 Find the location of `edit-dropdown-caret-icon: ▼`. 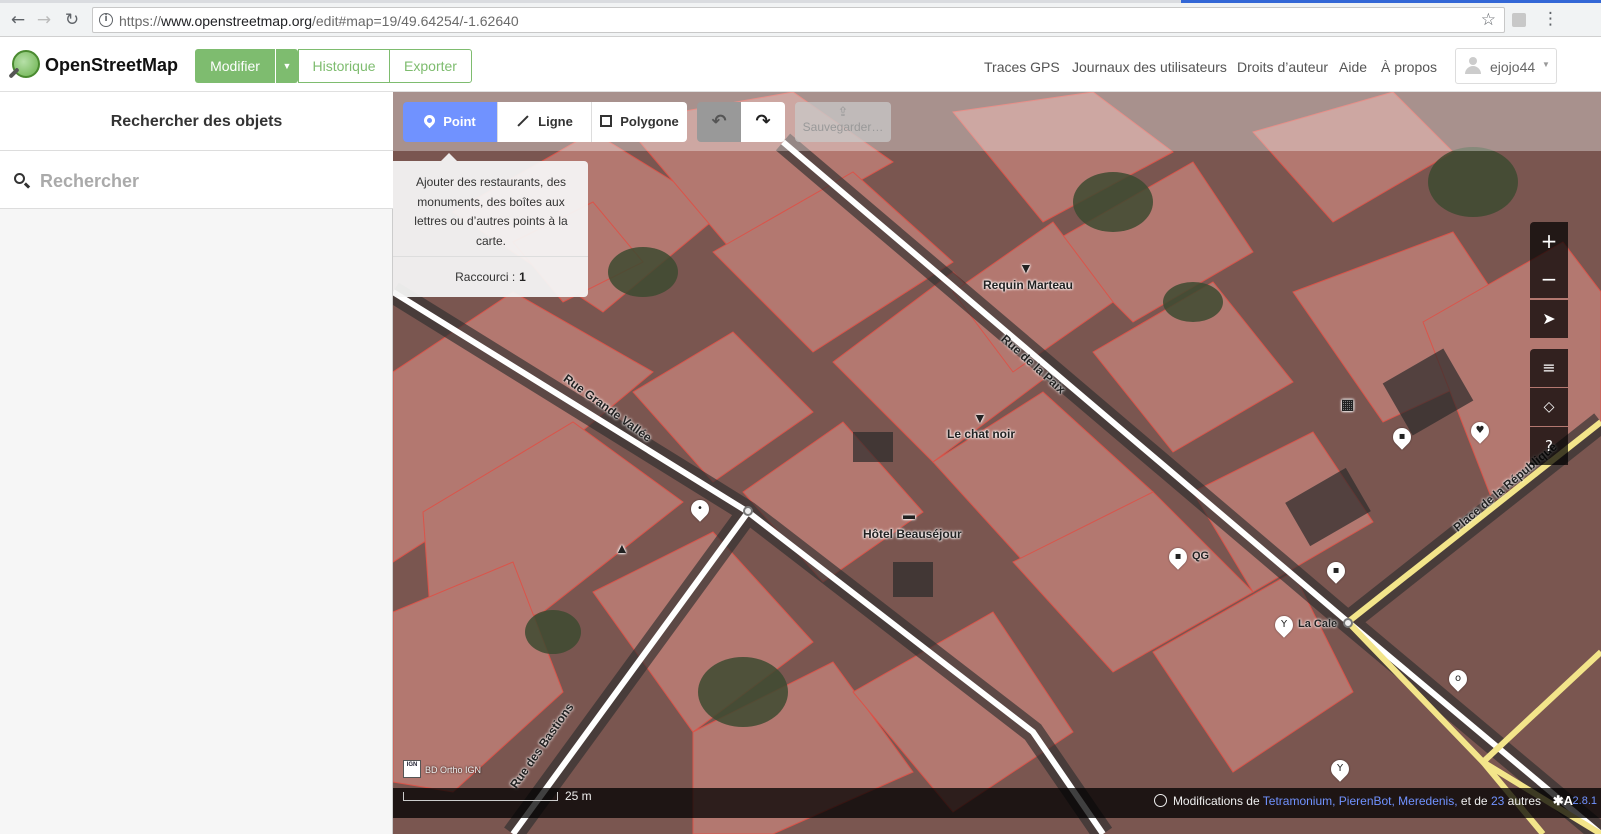

edit-dropdown-caret-icon: ▼ is located at coordinates (287, 66).